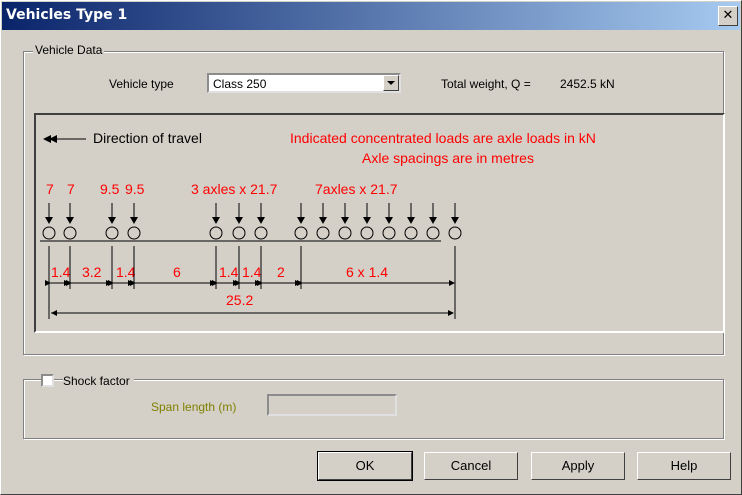  What do you see at coordinates (728, 16) in the screenshot?
I see `close-icon: ✕` at bounding box center [728, 16].